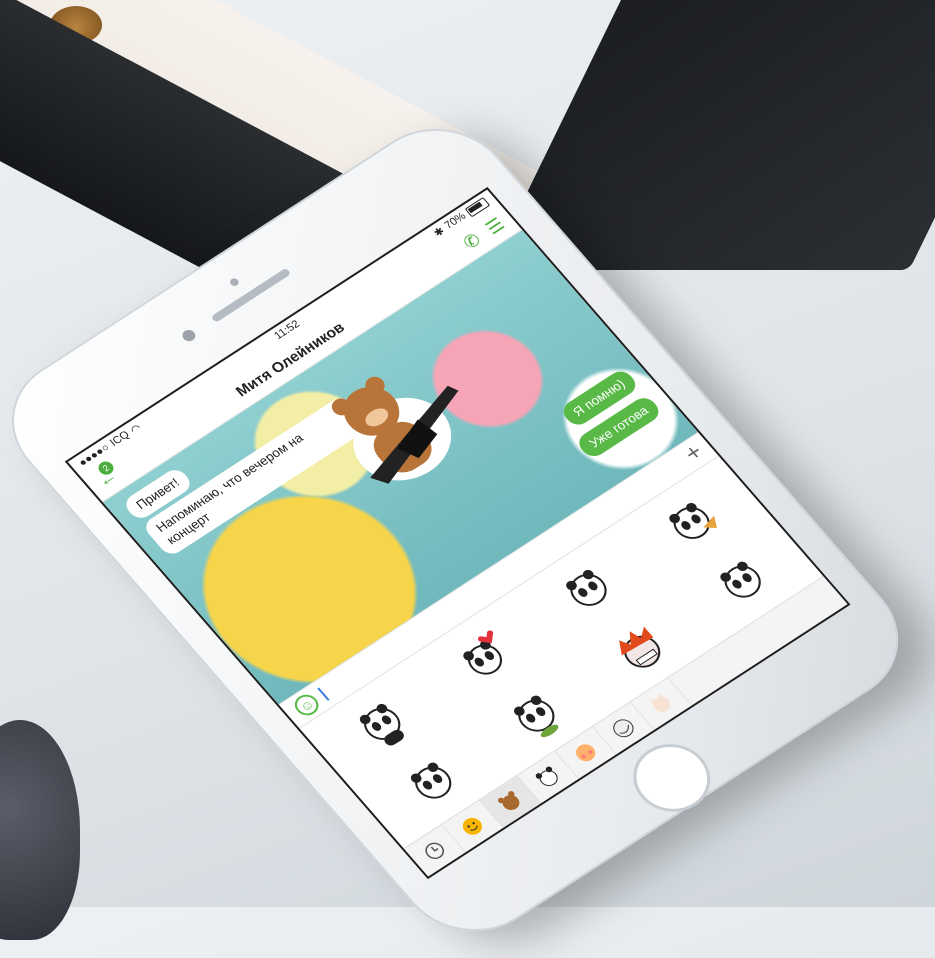 The height and width of the screenshot is (958, 935). I want to click on menu-icon: ☰, so click(494, 226).